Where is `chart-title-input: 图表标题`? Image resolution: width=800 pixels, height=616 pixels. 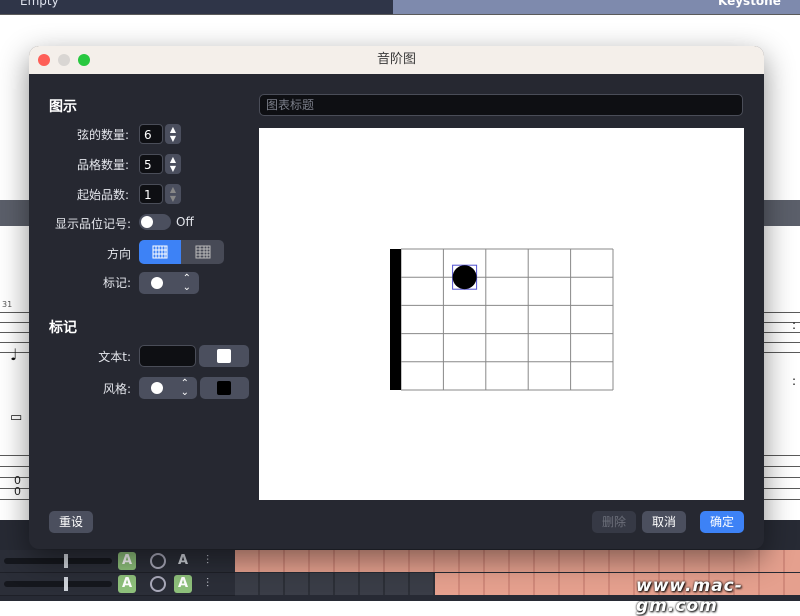
chart-title-input: 图表标题 is located at coordinates (501, 105).